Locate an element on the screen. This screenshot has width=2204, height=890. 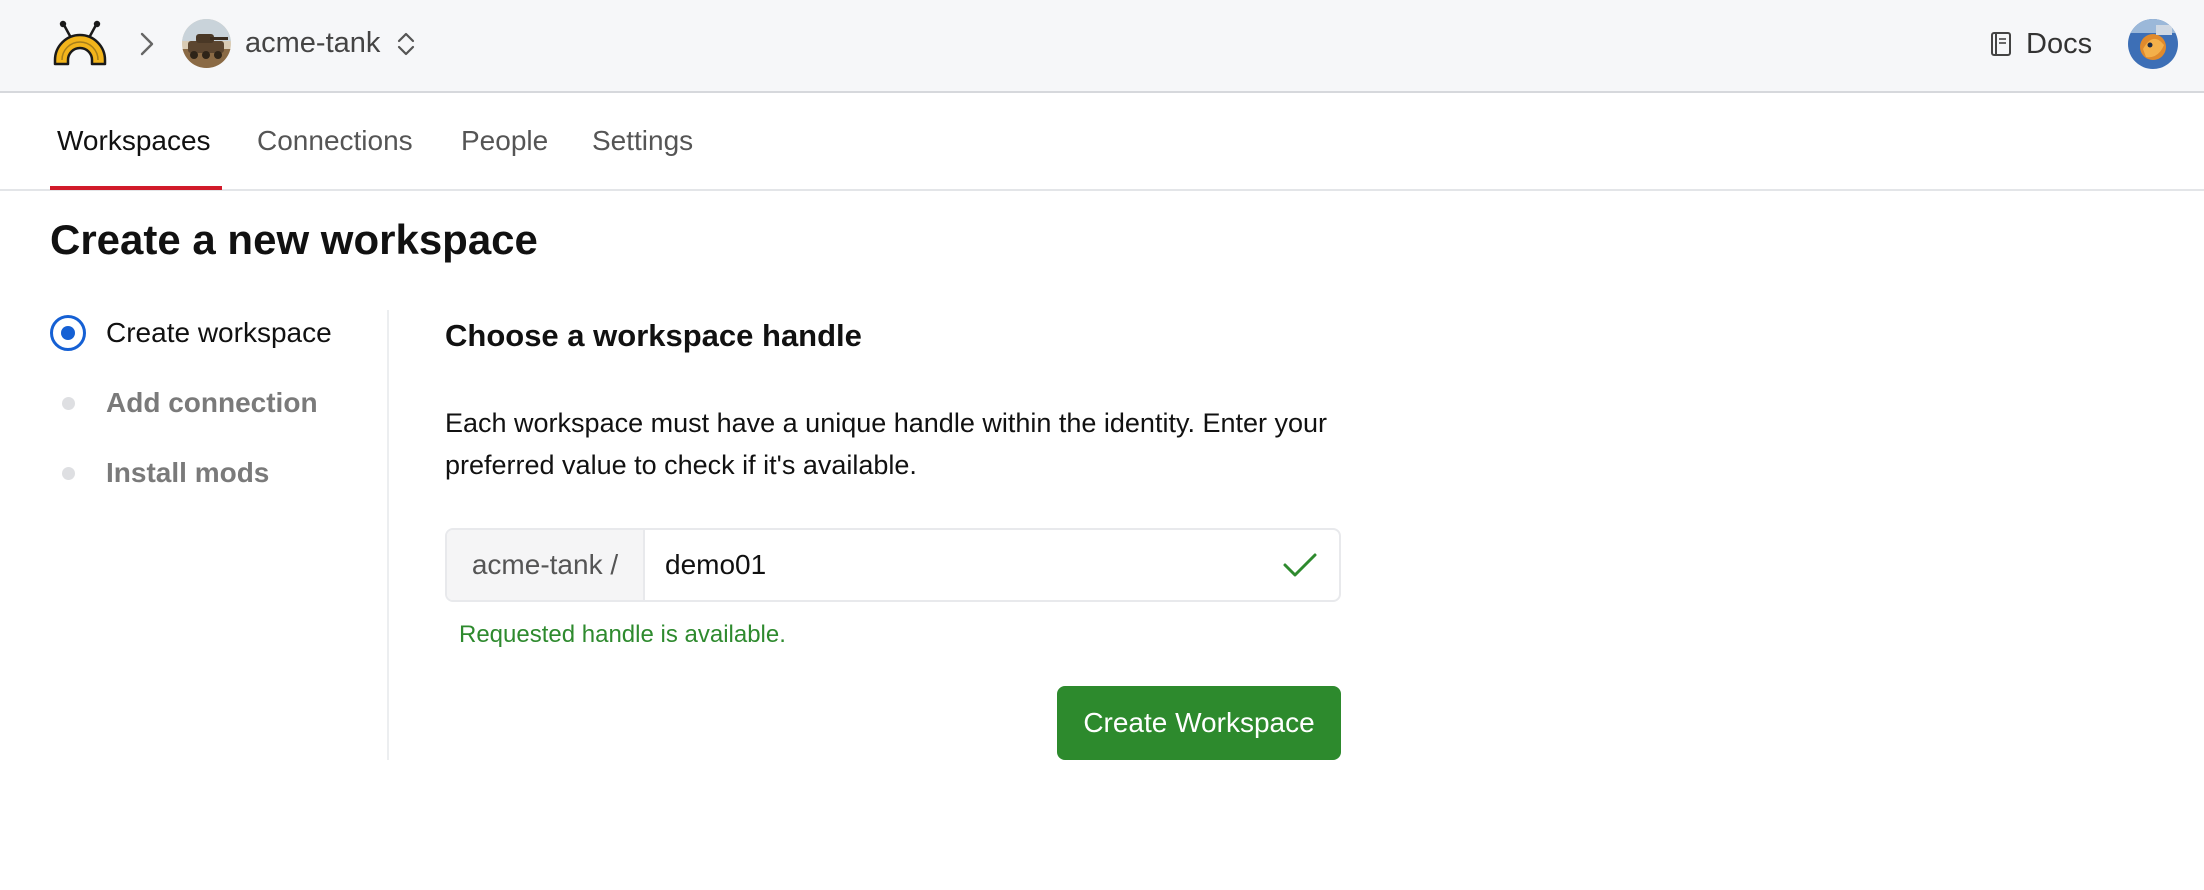
steampipe-logo-icon is located at coordinates (80, 43).